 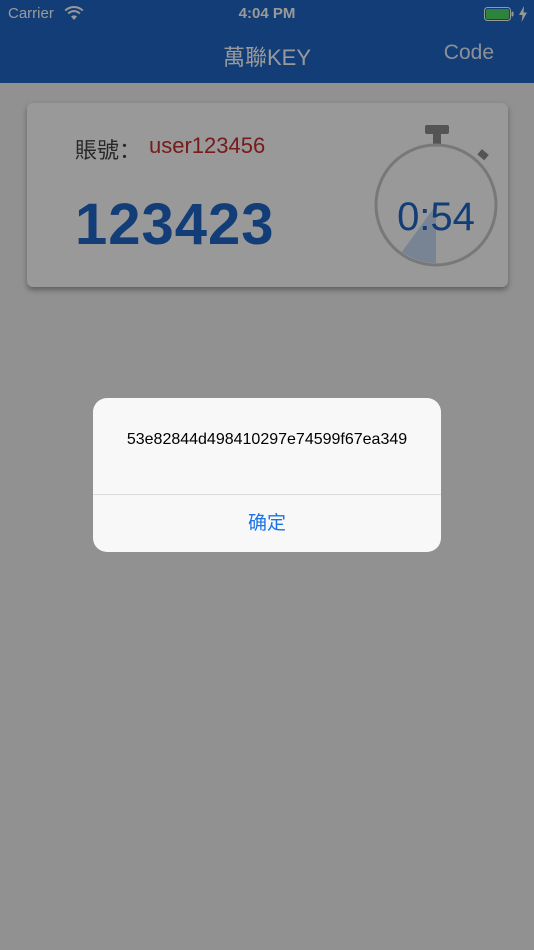 What do you see at coordinates (267, 439) in the screenshot?
I see `alert-message: 53e82844d498410297e74599f67ea349` at bounding box center [267, 439].